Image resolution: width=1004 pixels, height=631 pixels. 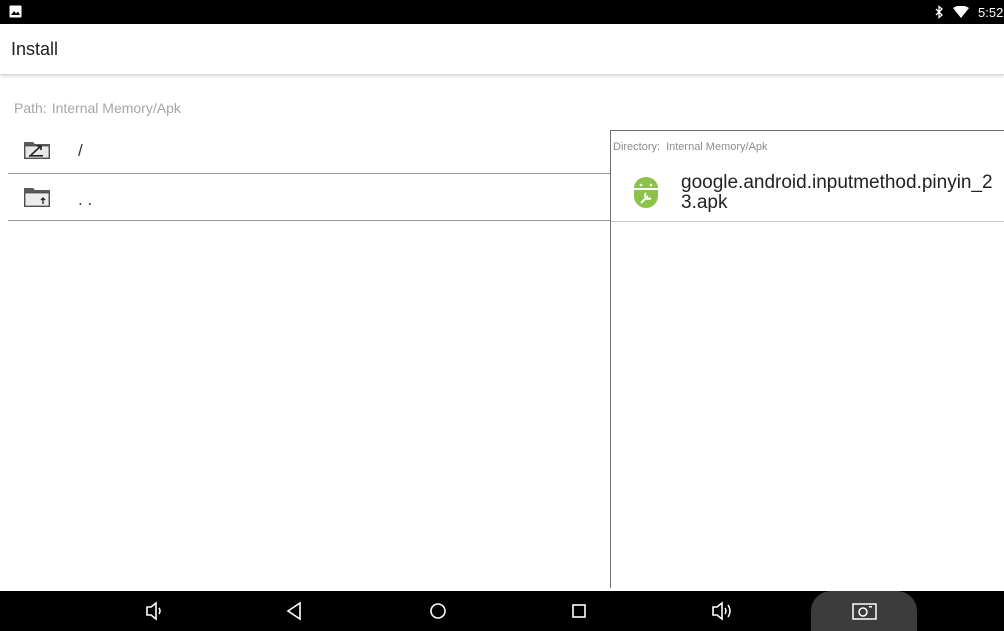 I want to click on directory-label: Directory:, so click(x=637, y=147).